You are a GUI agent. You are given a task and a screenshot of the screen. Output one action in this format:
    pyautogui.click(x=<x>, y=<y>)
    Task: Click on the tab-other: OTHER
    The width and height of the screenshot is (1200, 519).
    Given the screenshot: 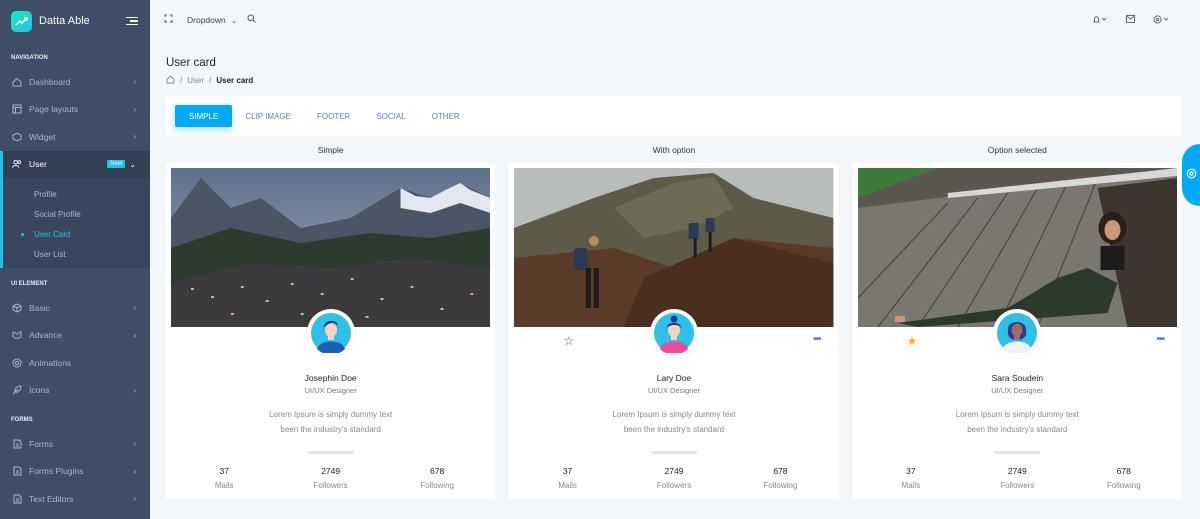 What is the action you would take?
    pyautogui.click(x=446, y=116)
    